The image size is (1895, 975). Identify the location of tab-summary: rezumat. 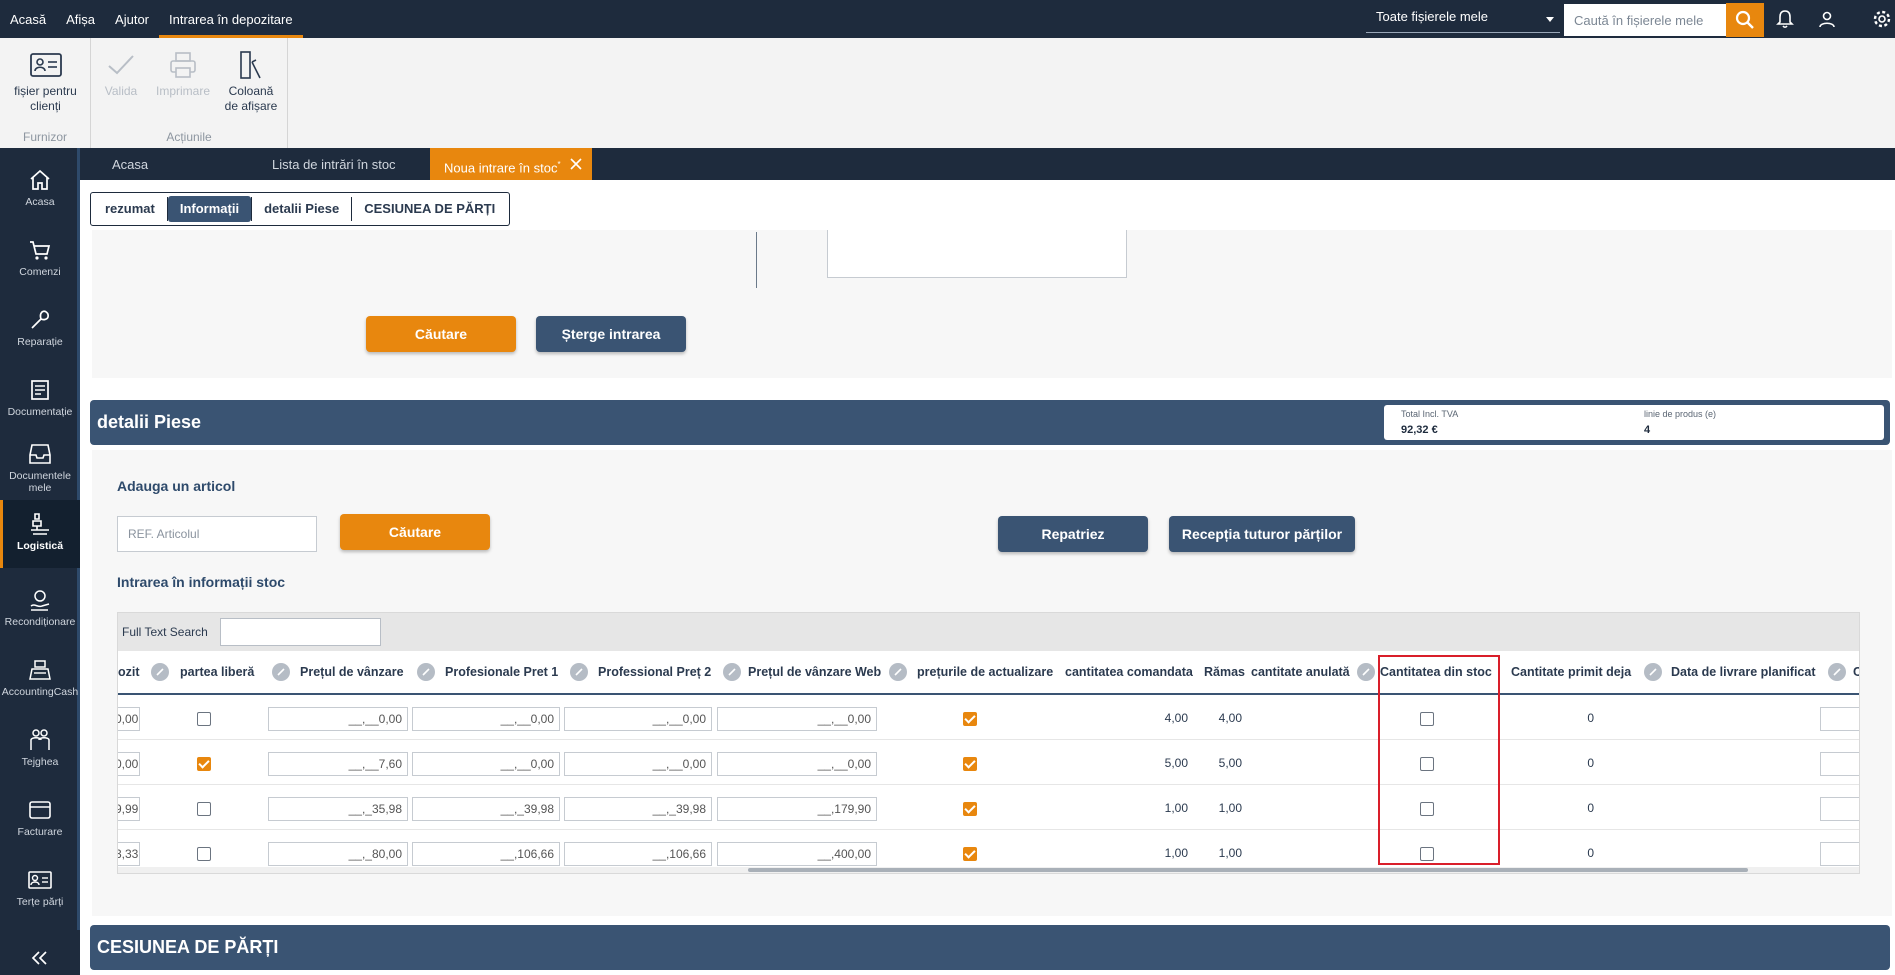
(130, 209).